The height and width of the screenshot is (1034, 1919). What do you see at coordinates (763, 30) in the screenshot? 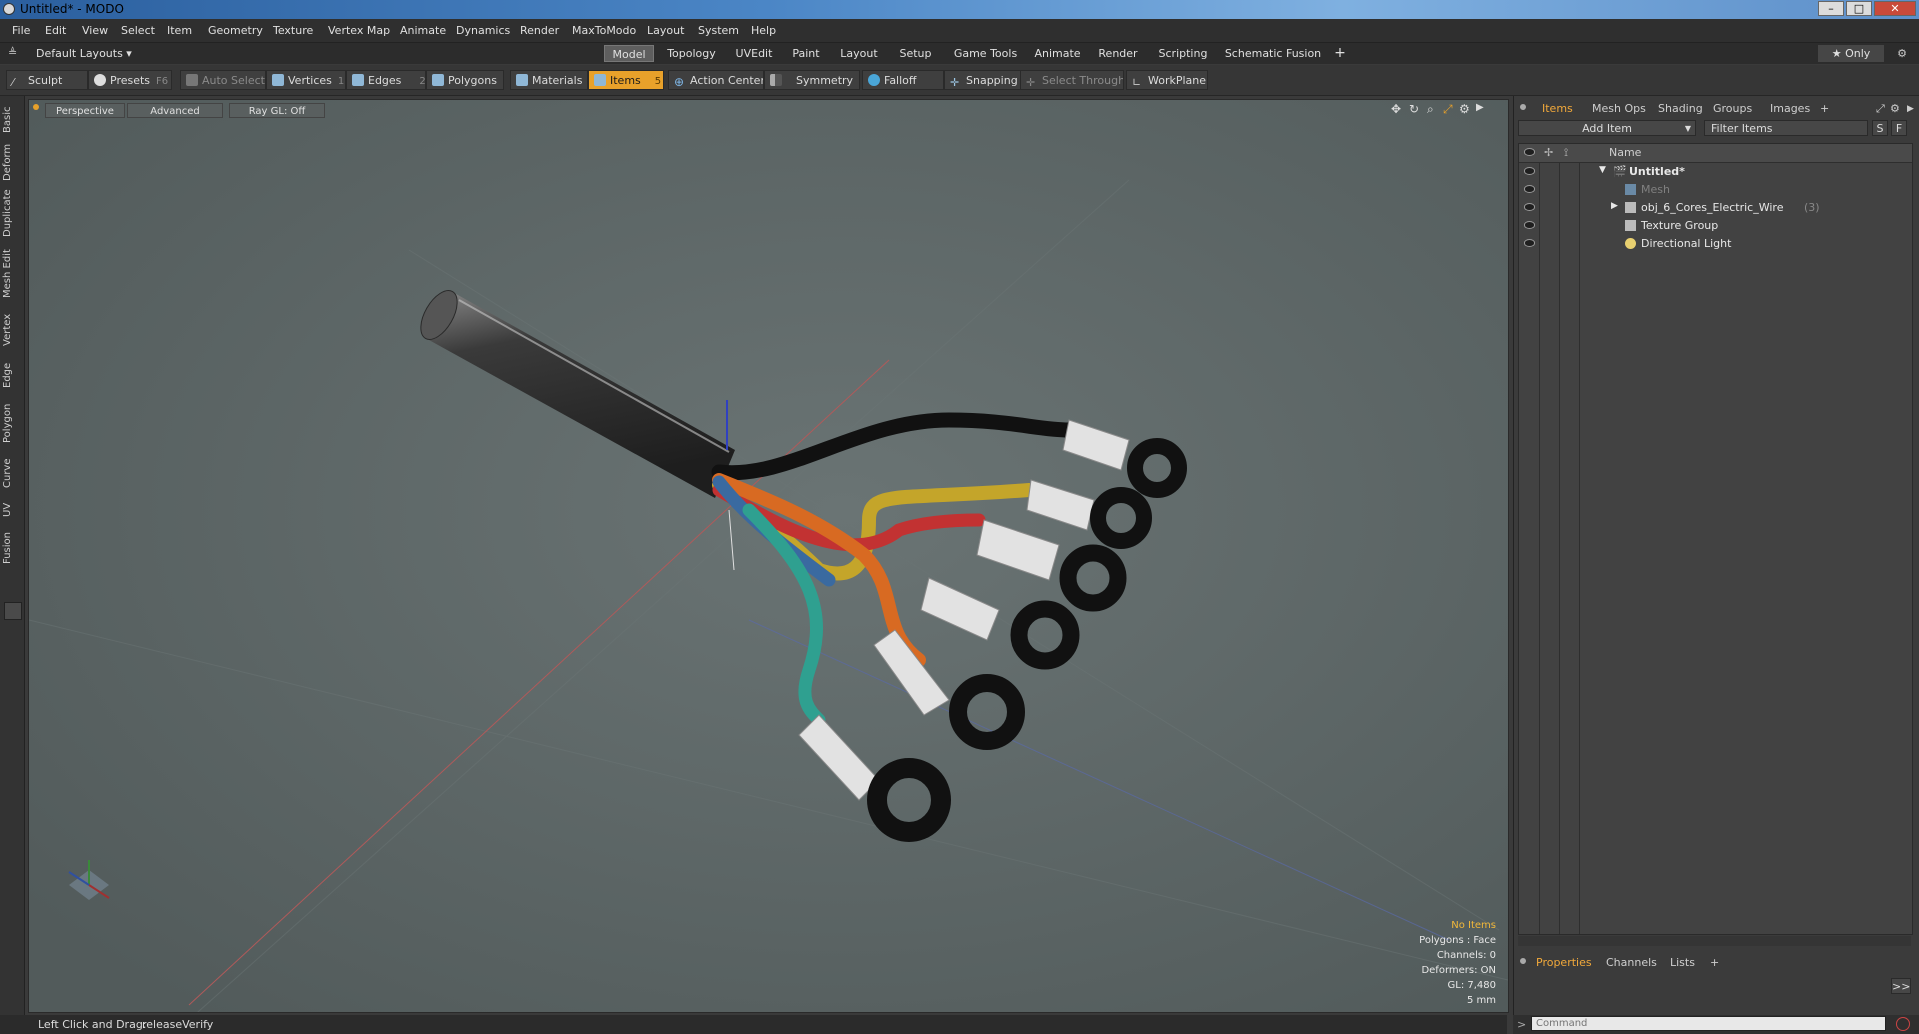
I see `menu-help: Help` at bounding box center [763, 30].